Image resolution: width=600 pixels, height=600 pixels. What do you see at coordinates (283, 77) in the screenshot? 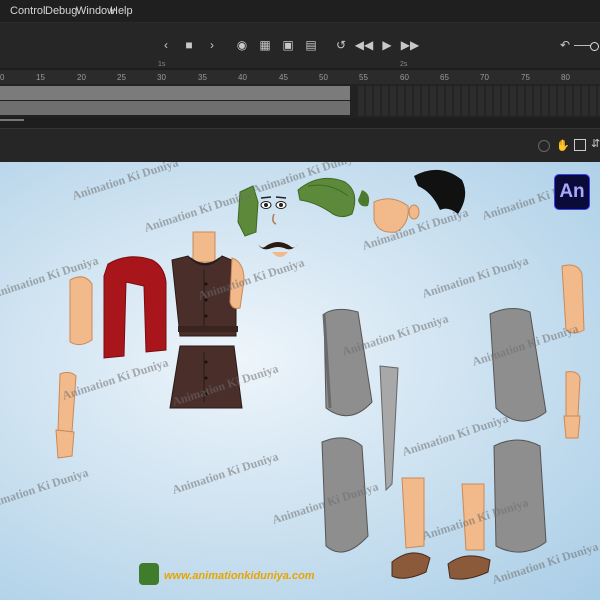
I see `frame-number: 45` at bounding box center [283, 77].